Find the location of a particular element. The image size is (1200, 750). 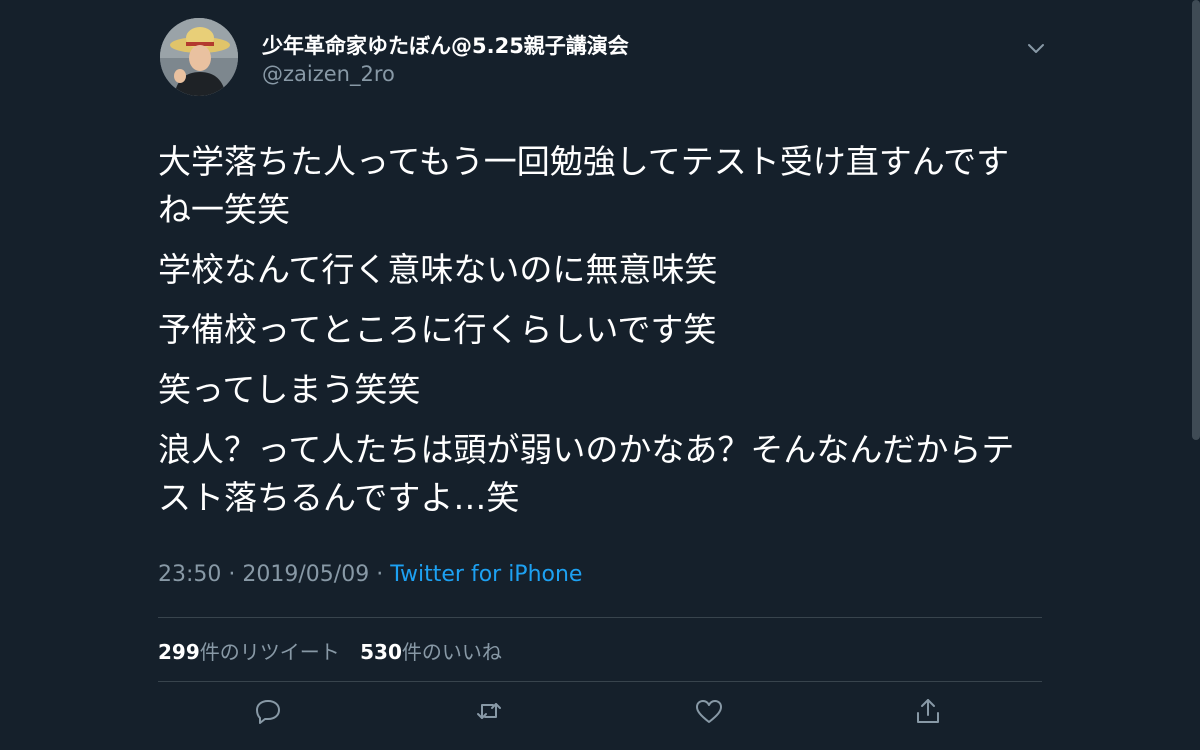

tweet-paragraph: 大学落ちた人ってもう一回勉強してテスト受け直すんですね一笑笑 is located at coordinates (584, 185).